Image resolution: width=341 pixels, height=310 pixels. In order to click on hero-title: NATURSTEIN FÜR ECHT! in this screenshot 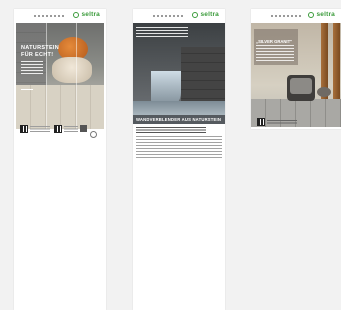, I will do `click(40, 52)`.